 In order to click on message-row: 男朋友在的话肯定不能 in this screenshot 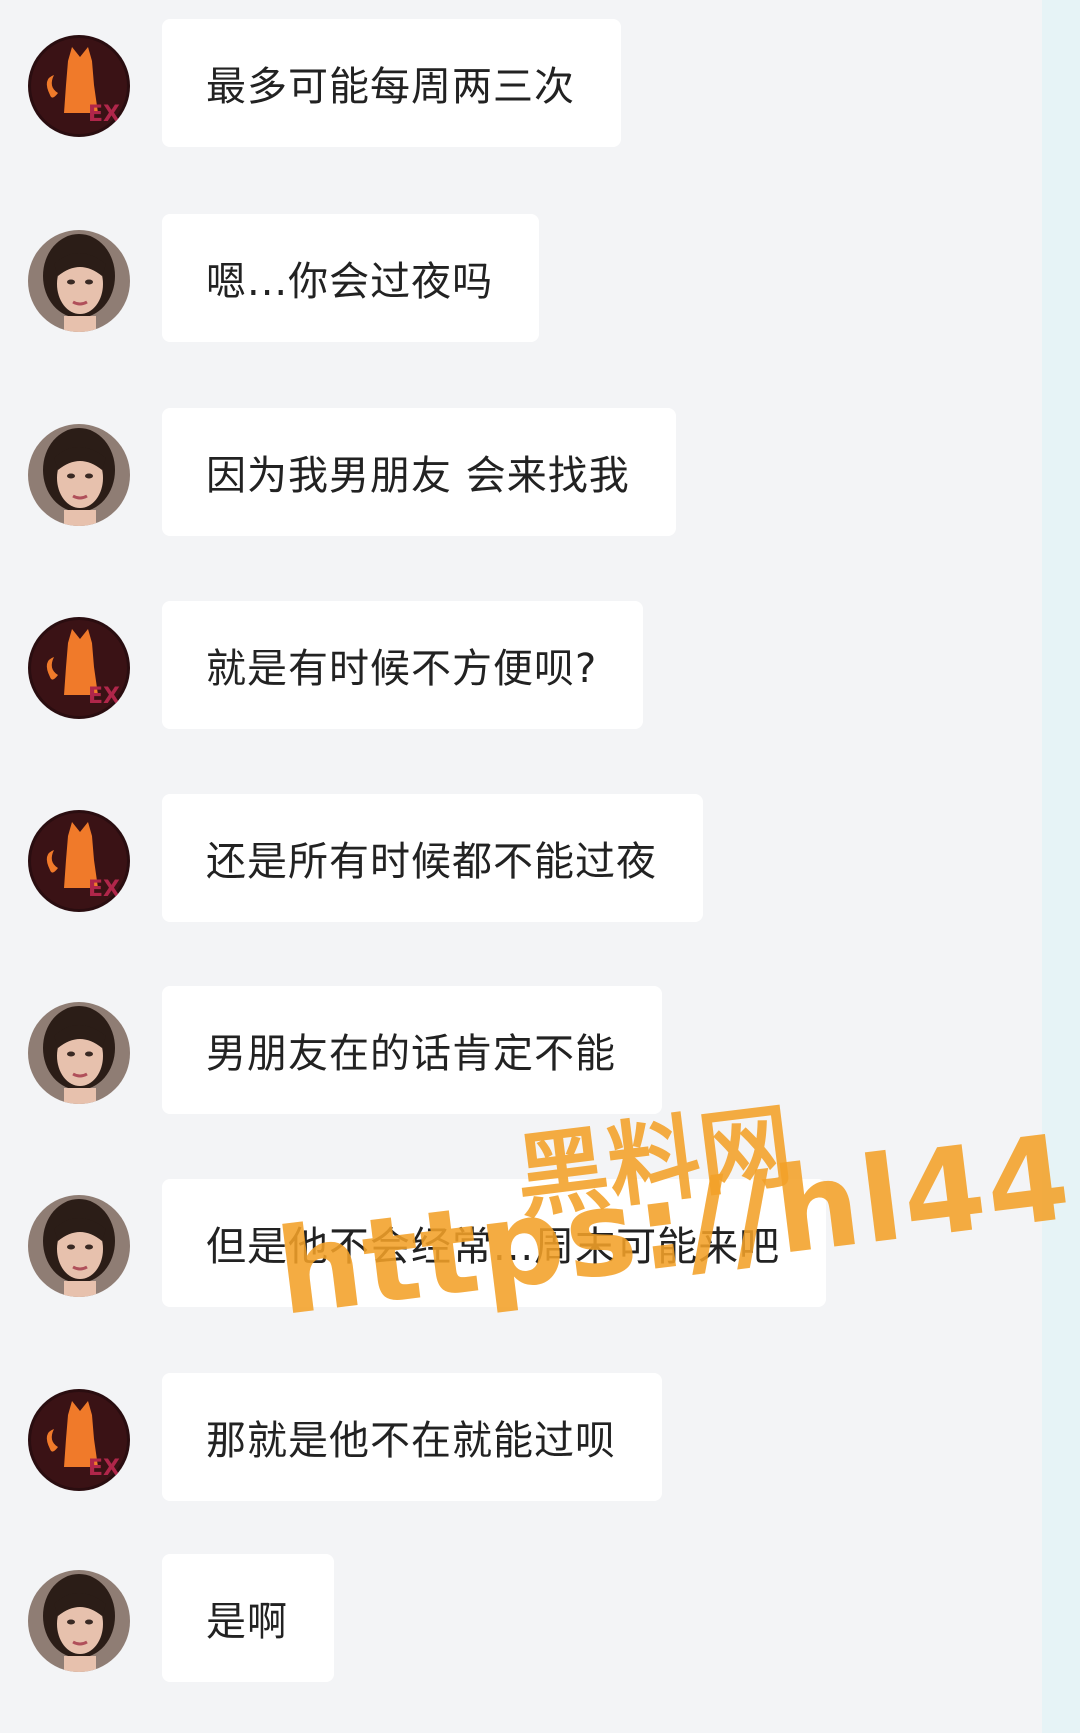, I will do `click(520, 1059)`.